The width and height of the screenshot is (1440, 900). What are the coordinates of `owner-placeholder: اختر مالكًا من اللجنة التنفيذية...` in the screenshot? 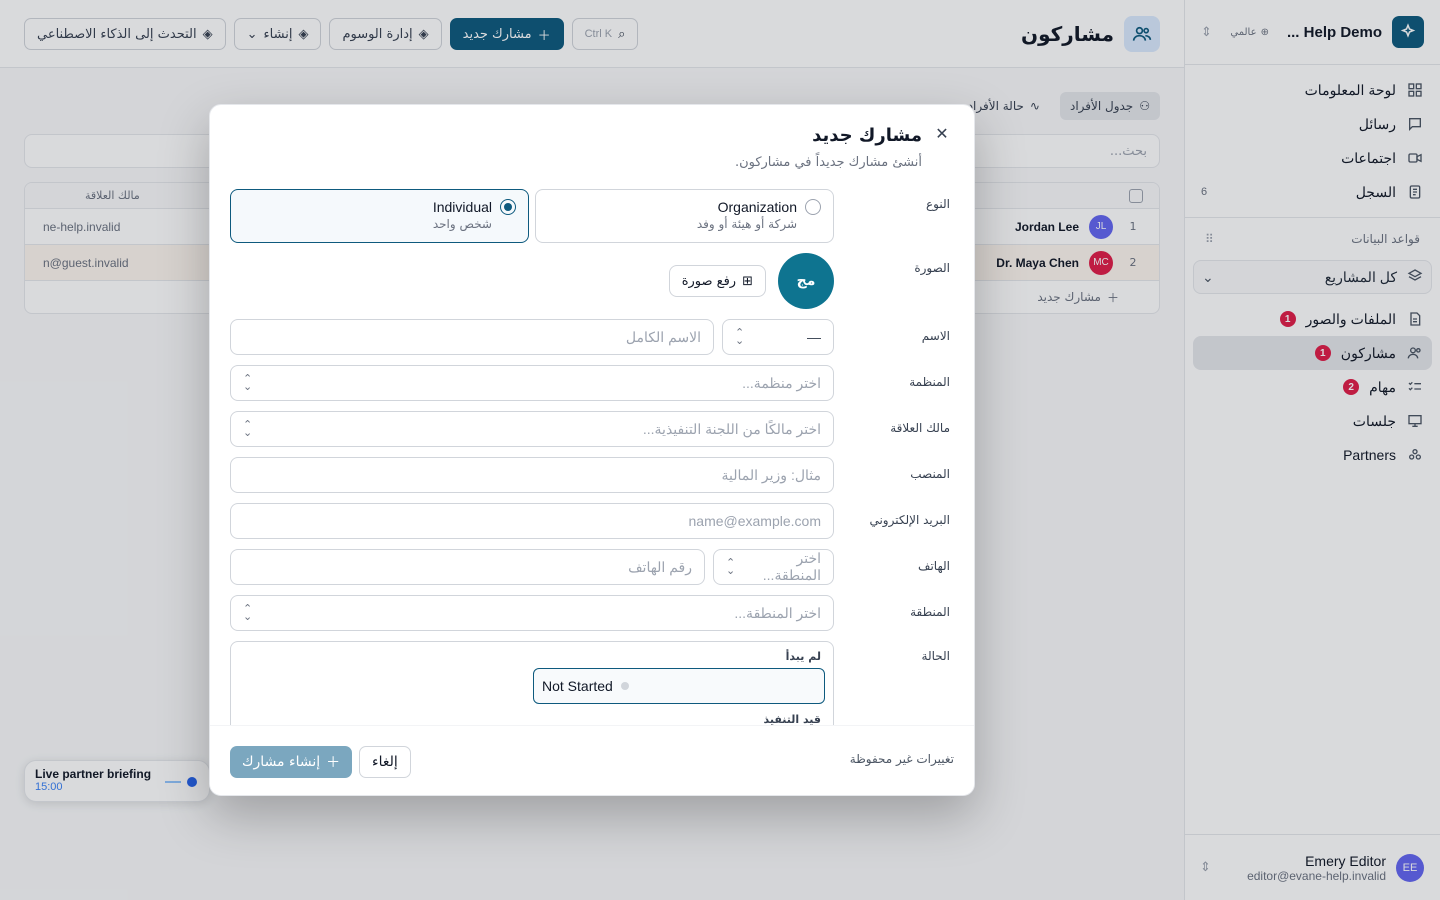 It's located at (731, 428).